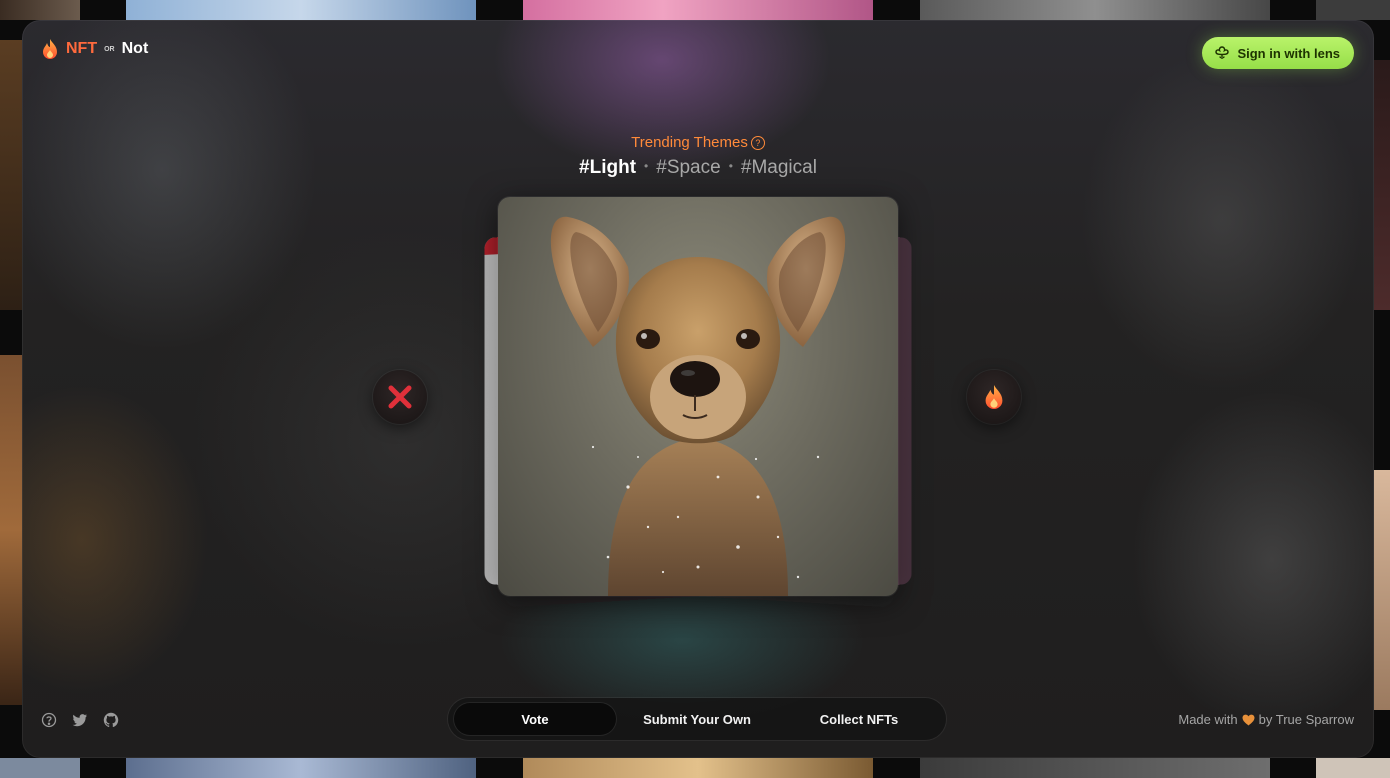 This screenshot has width=1390, height=778. I want to click on main-navigation-tabs: Vote Submit Your Own Collect NFTs, so click(697, 719).